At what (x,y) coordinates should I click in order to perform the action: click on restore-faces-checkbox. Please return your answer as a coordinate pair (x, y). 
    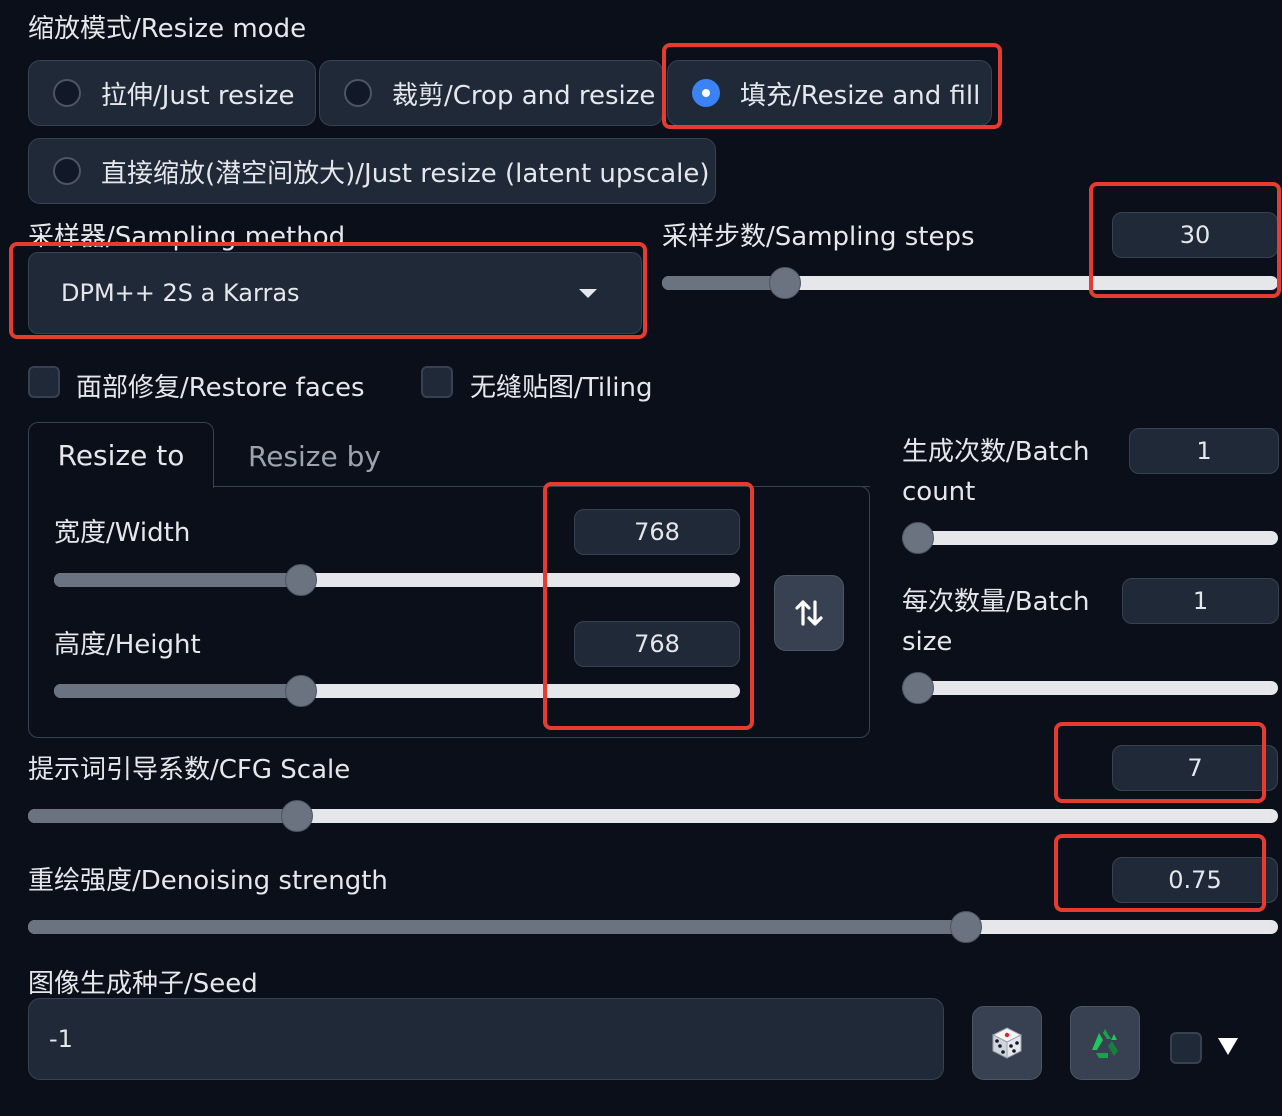
    Looking at the image, I should click on (44, 382).